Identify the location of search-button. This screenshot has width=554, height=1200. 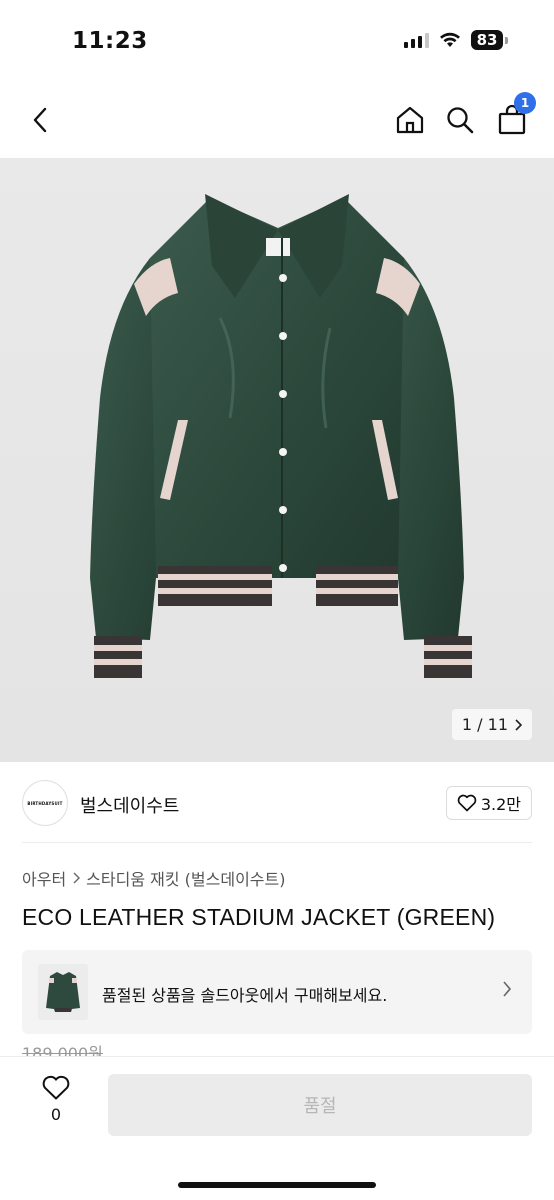
(460, 120).